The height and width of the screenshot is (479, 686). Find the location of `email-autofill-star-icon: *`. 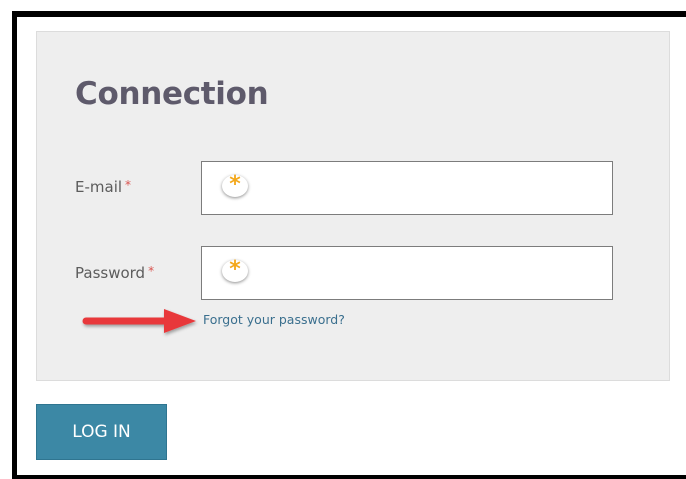

email-autofill-star-icon: * is located at coordinates (235, 184).